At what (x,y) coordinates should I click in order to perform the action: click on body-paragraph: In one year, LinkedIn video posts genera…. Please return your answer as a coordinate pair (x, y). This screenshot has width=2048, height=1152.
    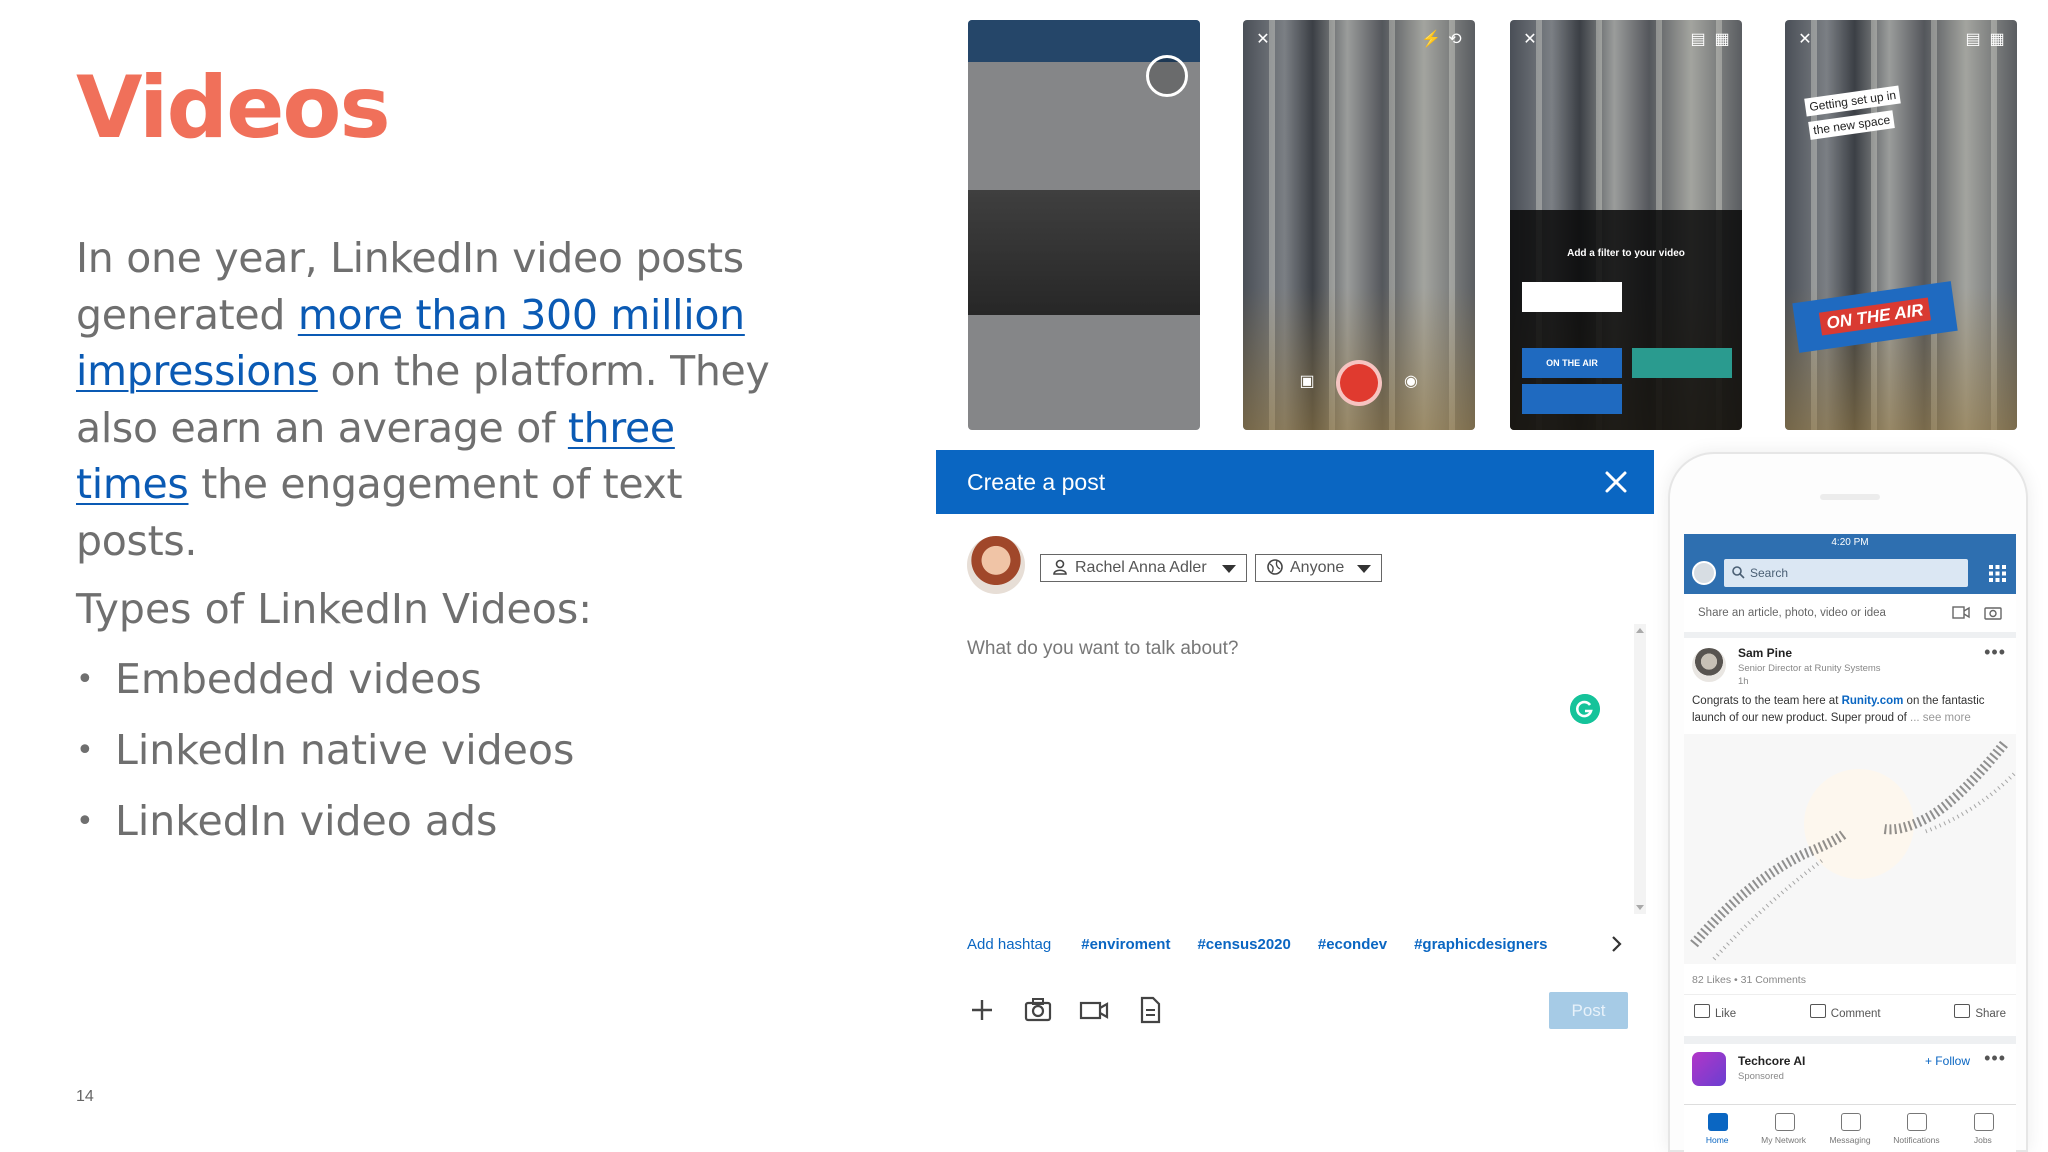
    Looking at the image, I should click on (426, 399).